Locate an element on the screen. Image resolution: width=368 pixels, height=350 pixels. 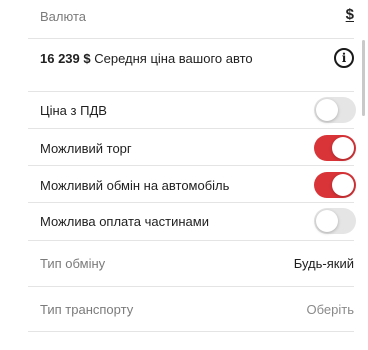
bargain-toggle is located at coordinates (335, 148).